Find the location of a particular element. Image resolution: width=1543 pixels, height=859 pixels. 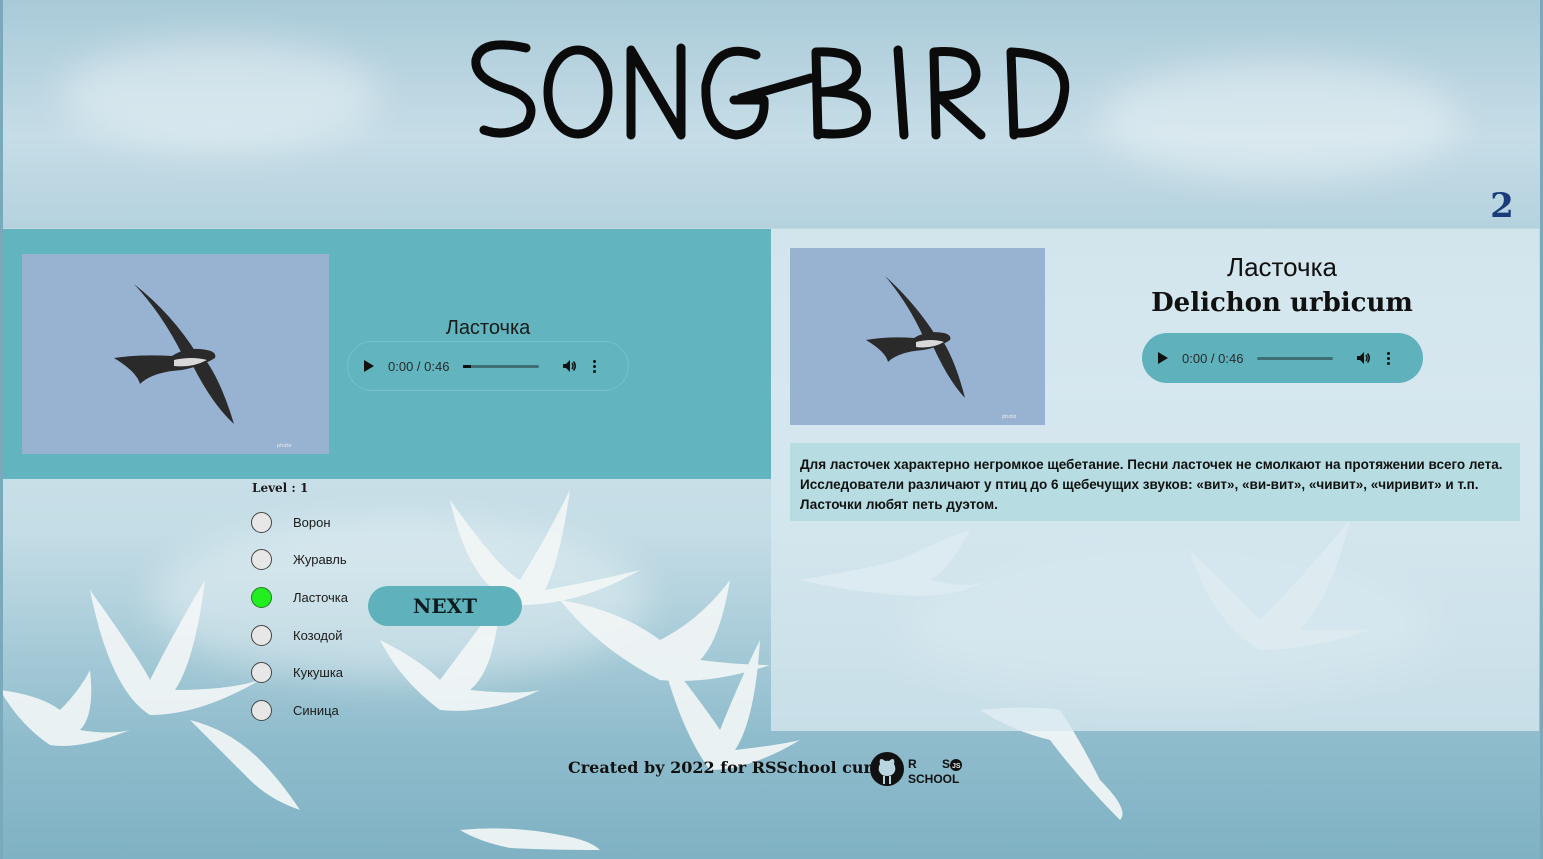

answer-label: Ворон is located at coordinates (312, 522).